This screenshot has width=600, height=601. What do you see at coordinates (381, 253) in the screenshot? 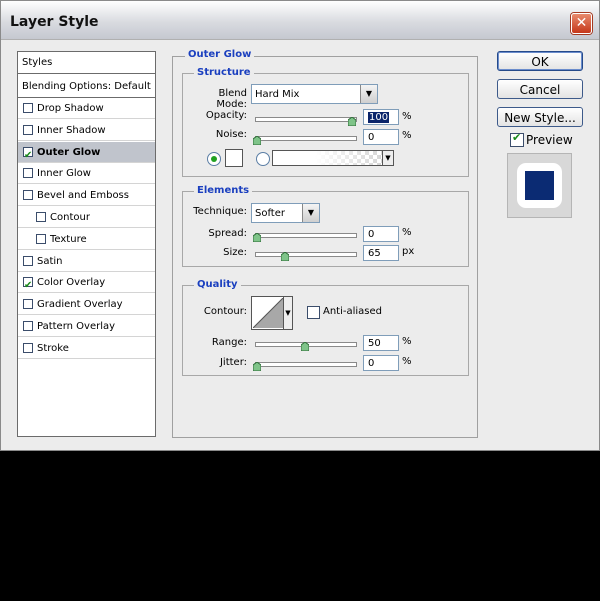
I see `size-input: 65` at bounding box center [381, 253].